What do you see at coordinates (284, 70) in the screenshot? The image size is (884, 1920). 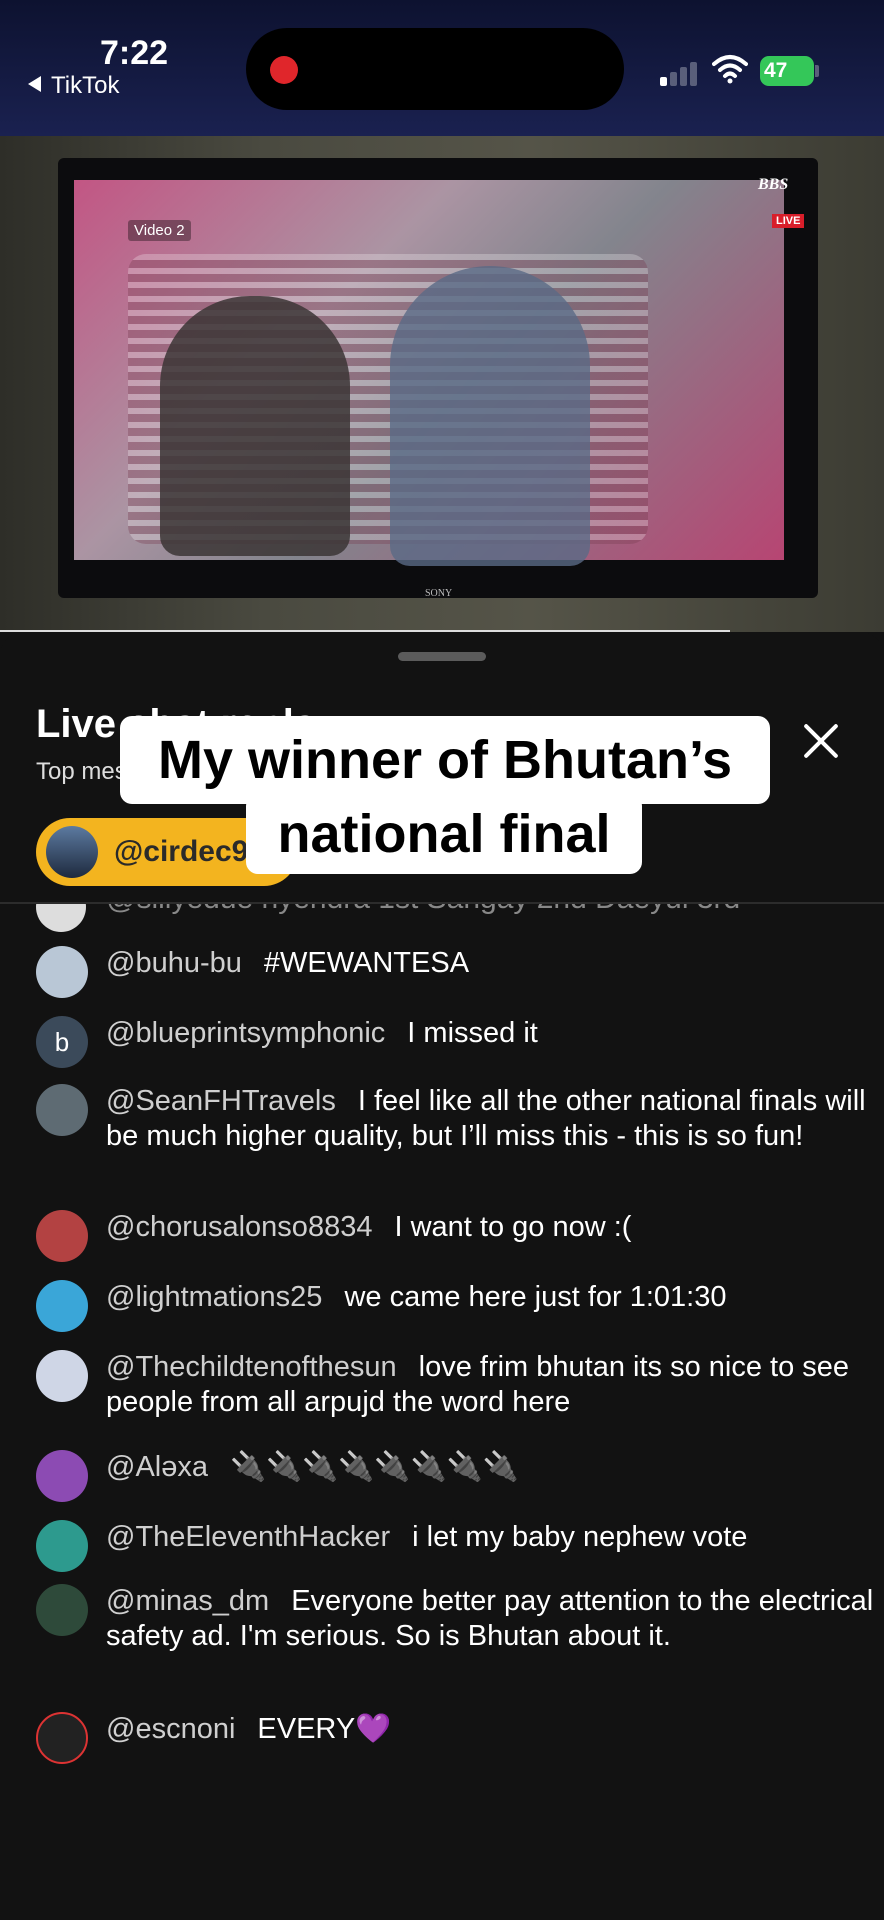 I see `recording-indicator-icon` at bounding box center [284, 70].